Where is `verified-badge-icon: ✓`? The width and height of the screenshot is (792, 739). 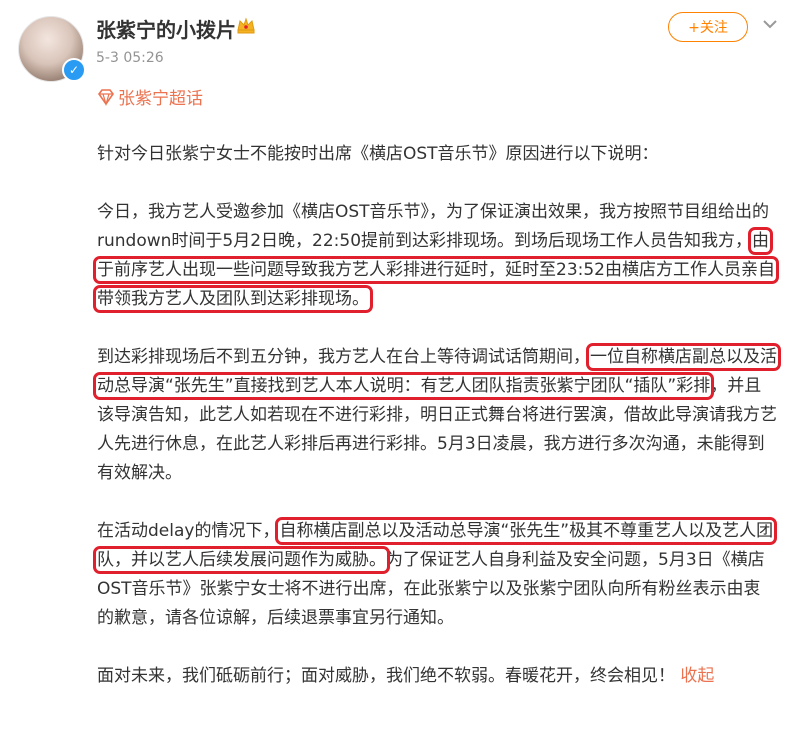 verified-badge-icon: ✓ is located at coordinates (74, 70).